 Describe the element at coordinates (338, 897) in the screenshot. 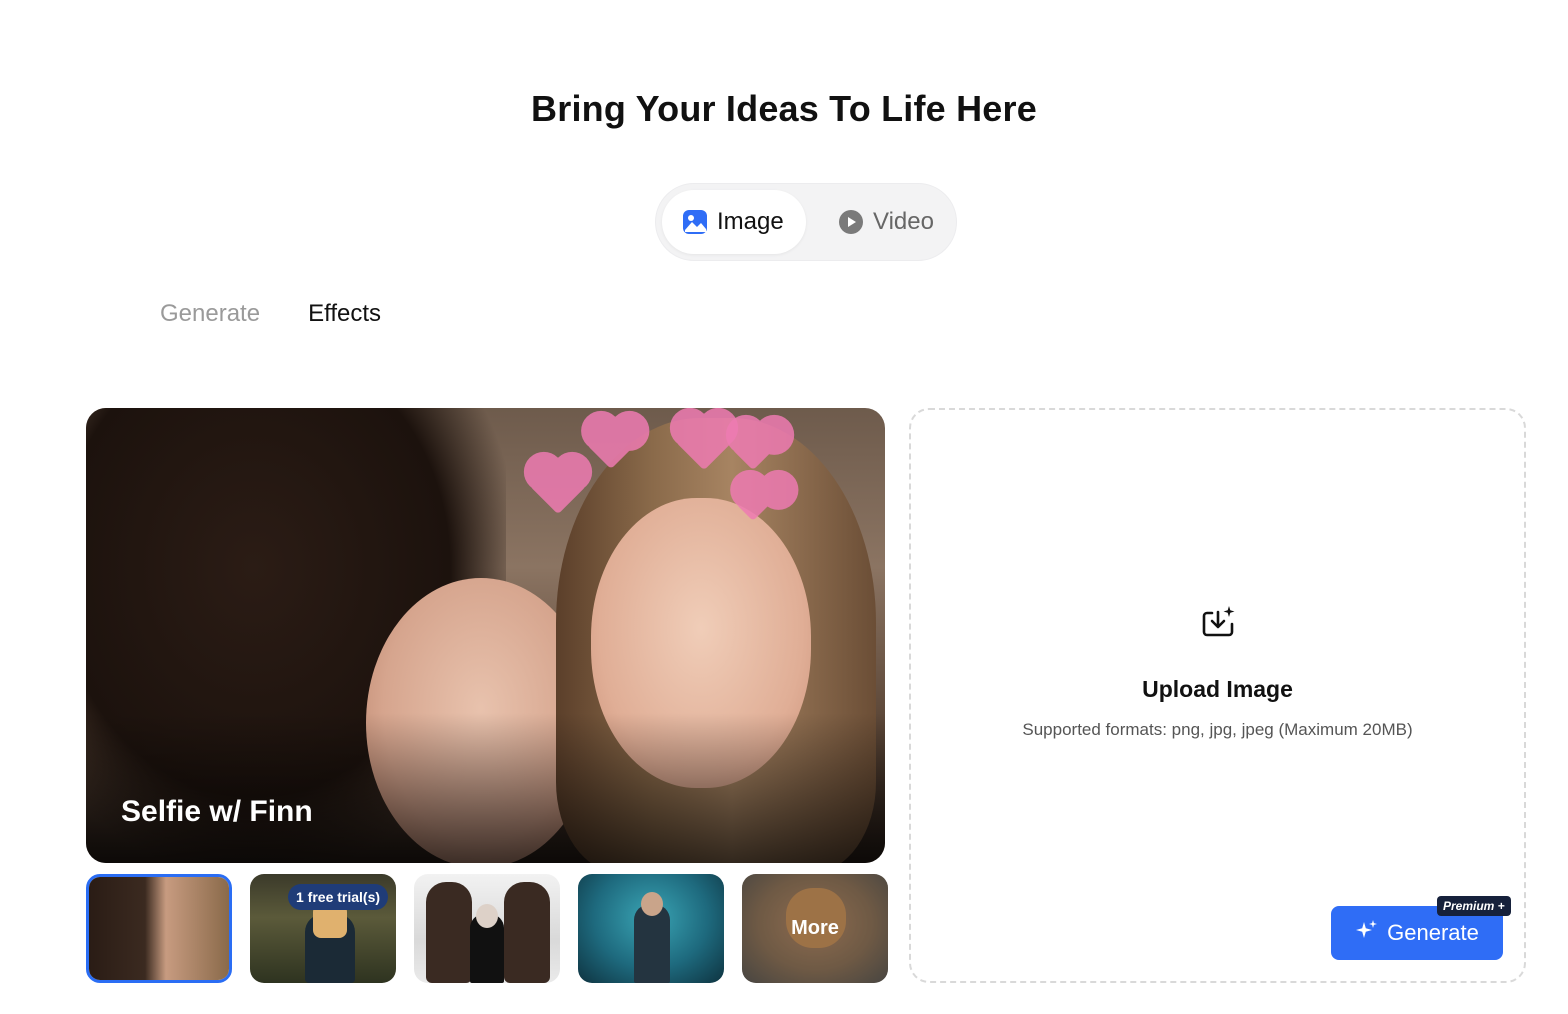

I see `free-trial-badge: 1 free trial(s)` at that location.